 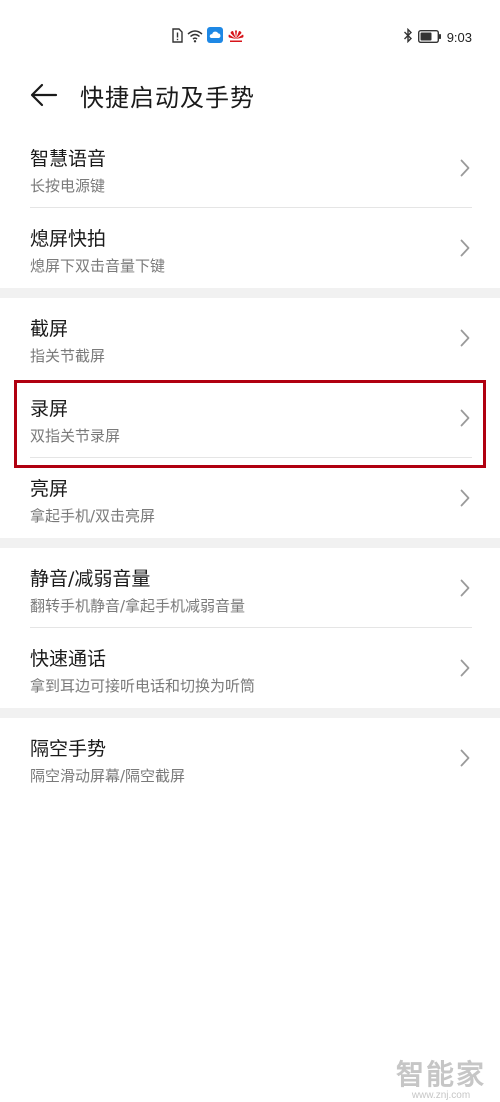 What do you see at coordinates (68, 356) in the screenshot?
I see `item-subtitle: 指关节截屏` at bounding box center [68, 356].